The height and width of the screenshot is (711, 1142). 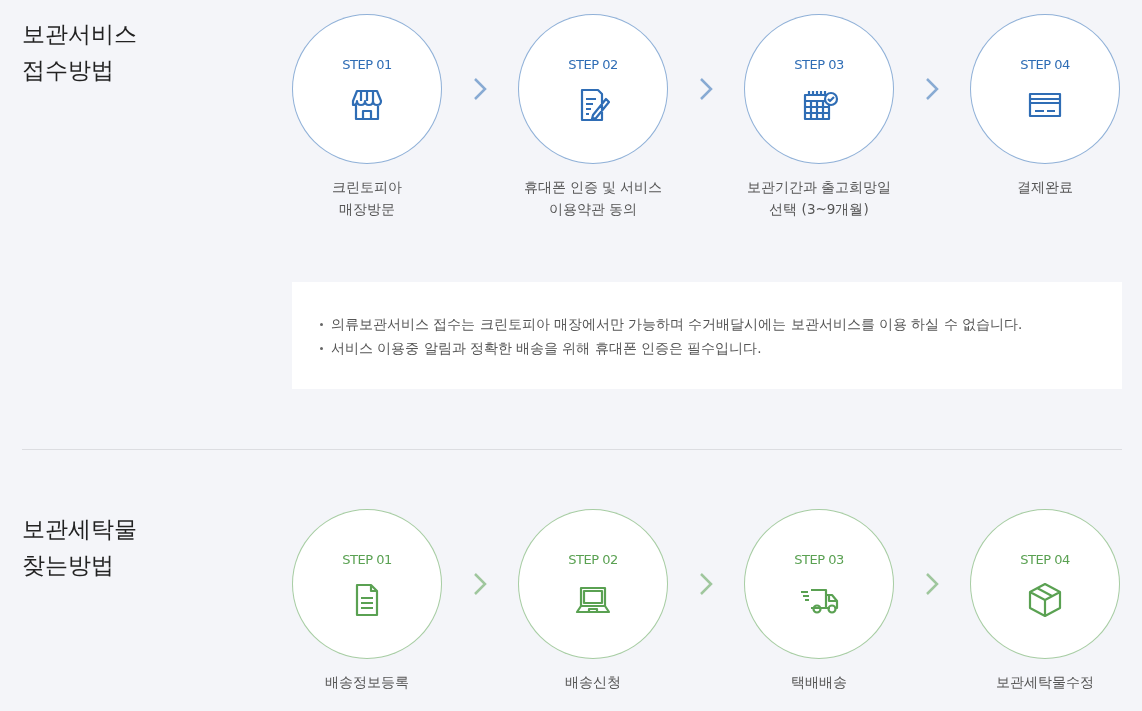 What do you see at coordinates (819, 198) in the screenshot?
I see `step-label: 보관기간과 출고희망일 선택 (3~9개월)` at bounding box center [819, 198].